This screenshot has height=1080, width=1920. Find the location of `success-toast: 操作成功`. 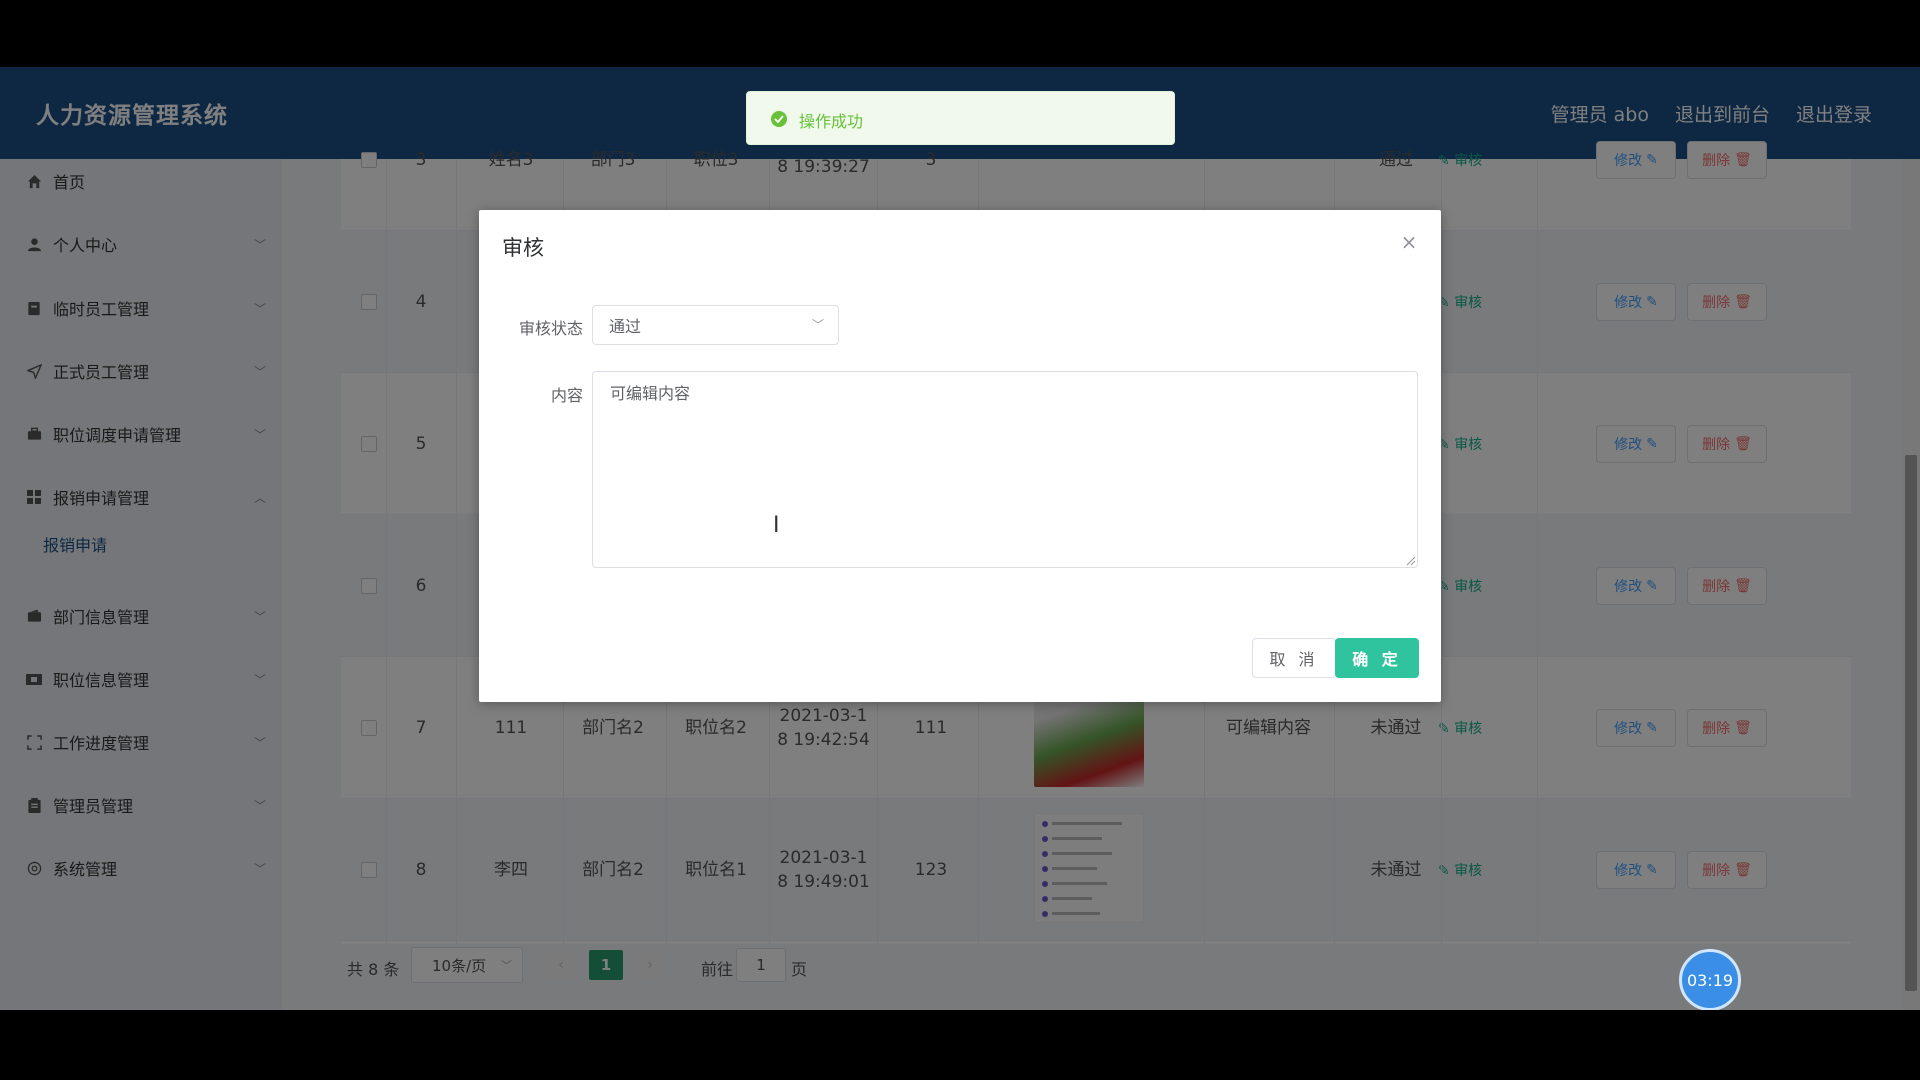

success-toast: 操作成功 is located at coordinates (960, 118).